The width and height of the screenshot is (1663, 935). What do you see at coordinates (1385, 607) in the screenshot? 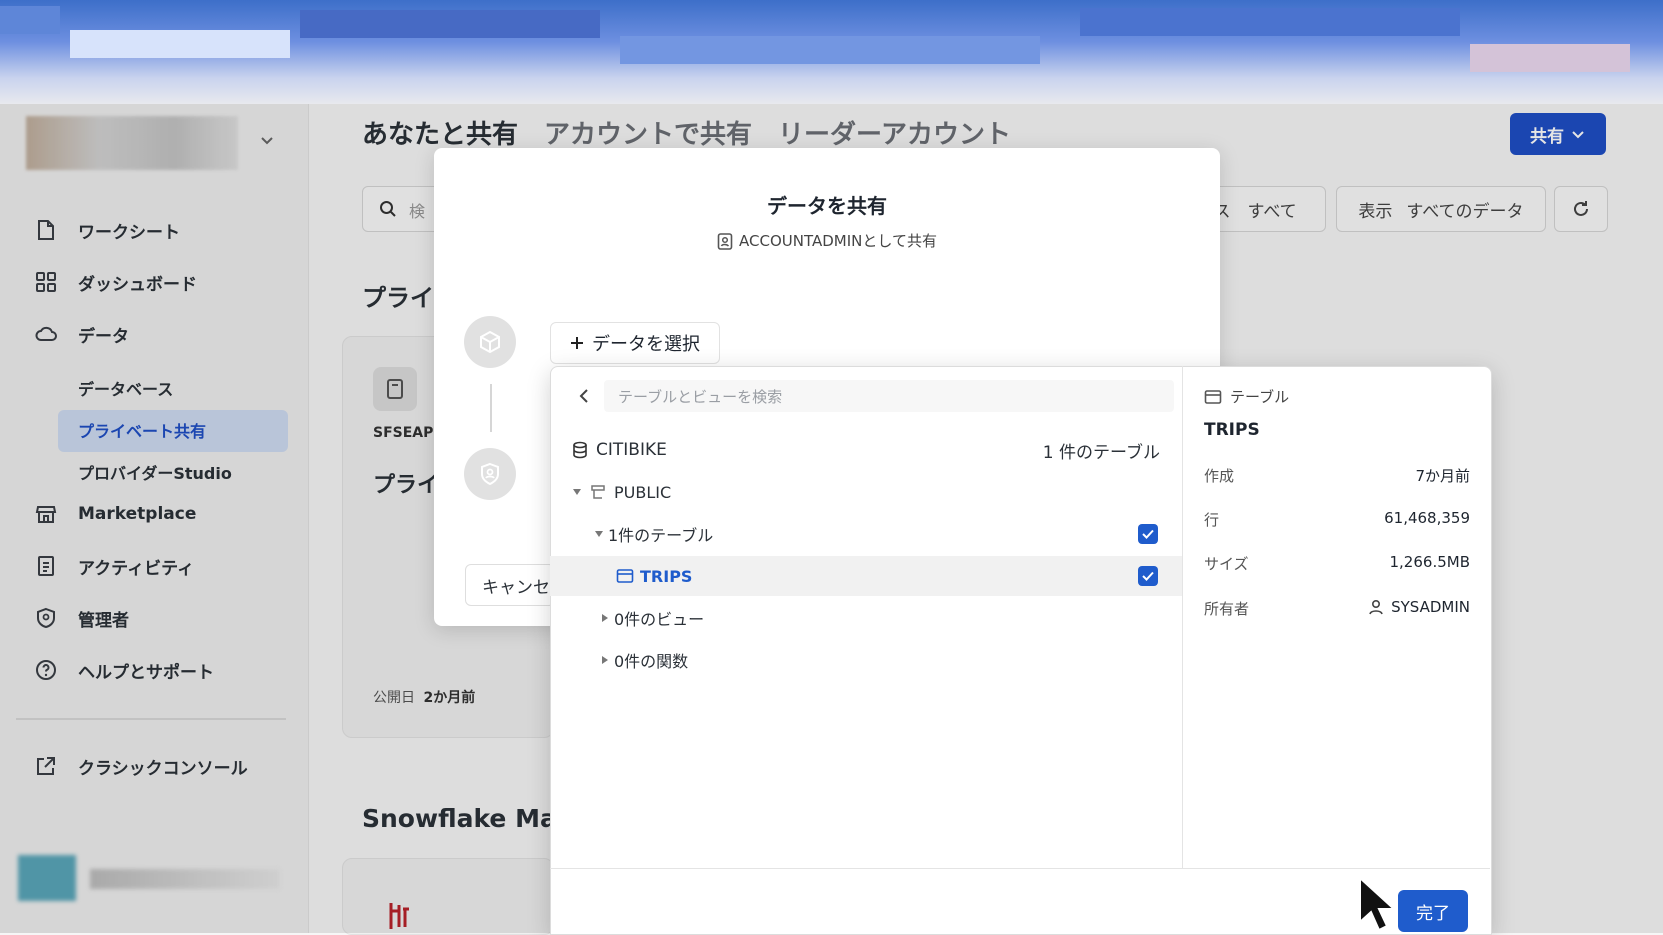
I see `detail-value-owner-wrap: SYSADMIN` at bounding box center [1385, 607].